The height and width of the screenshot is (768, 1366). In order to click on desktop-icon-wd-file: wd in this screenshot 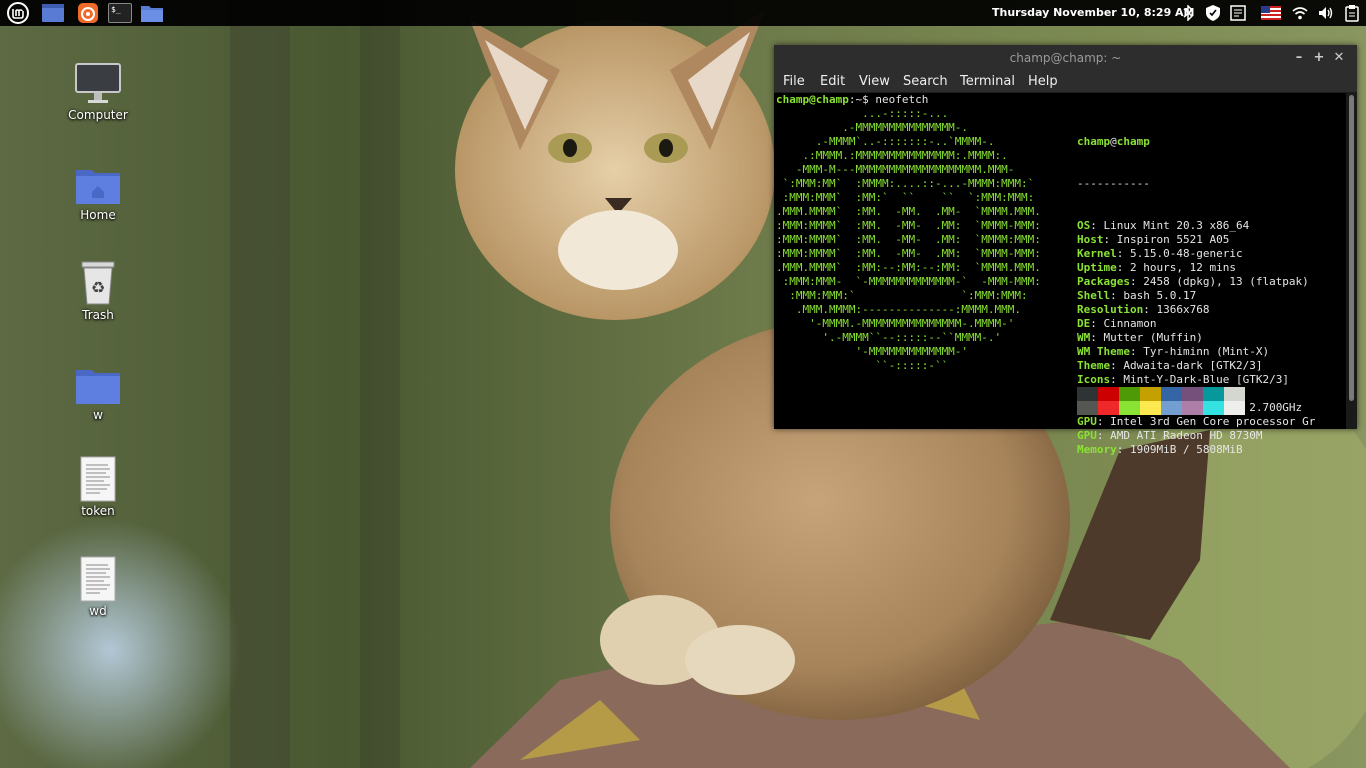, I will do `click(98, 587)`.